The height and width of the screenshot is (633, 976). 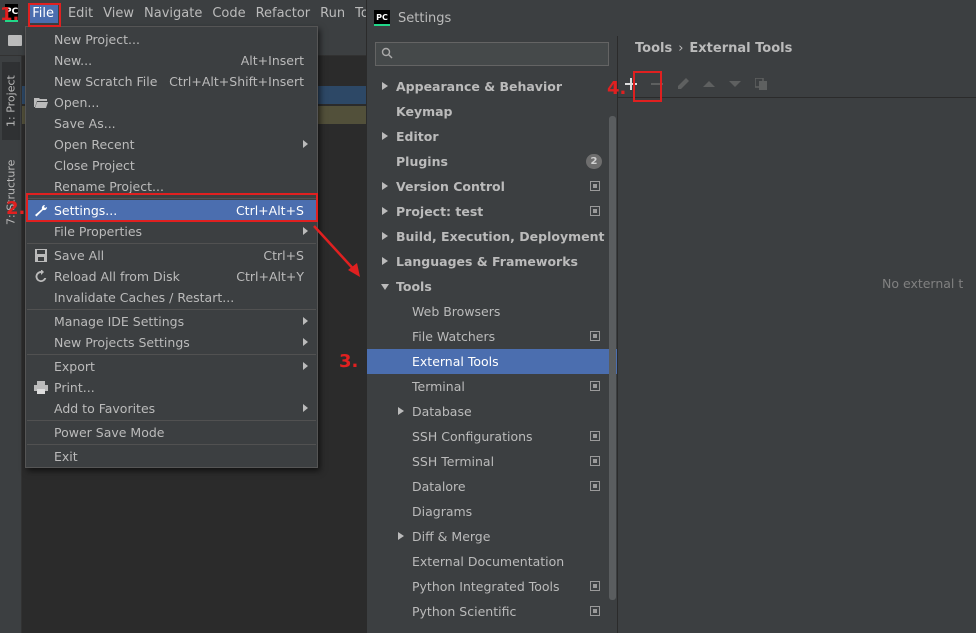 I want to click on annotation-step-4: 4., so click(x=617, y=88).